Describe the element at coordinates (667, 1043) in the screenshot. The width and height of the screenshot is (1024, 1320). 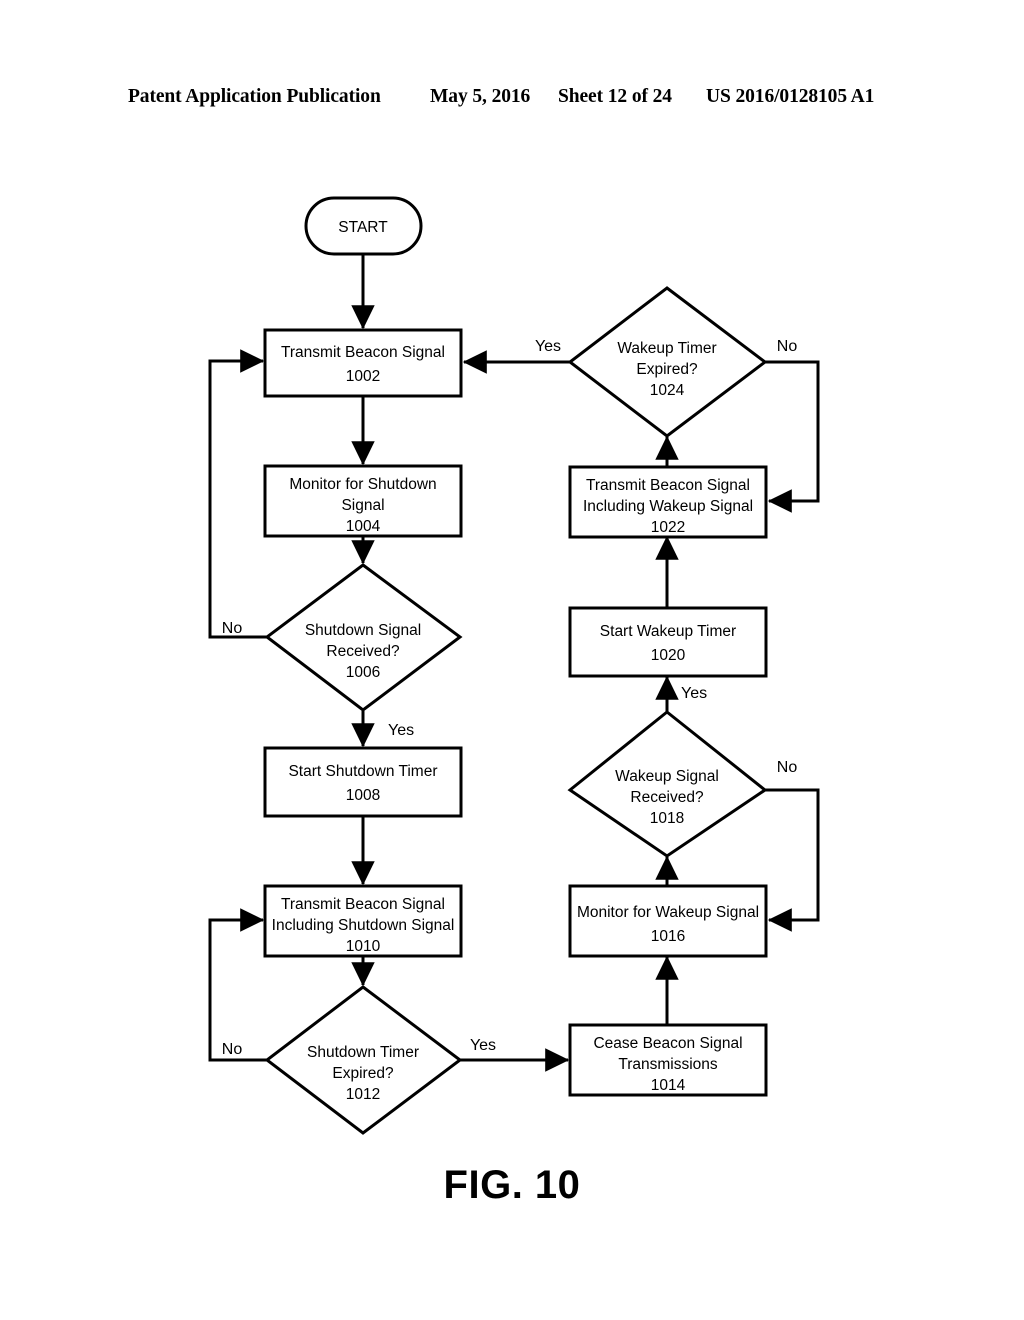
I see `node-1014-line1: Cease Beacon Signal` at that location.